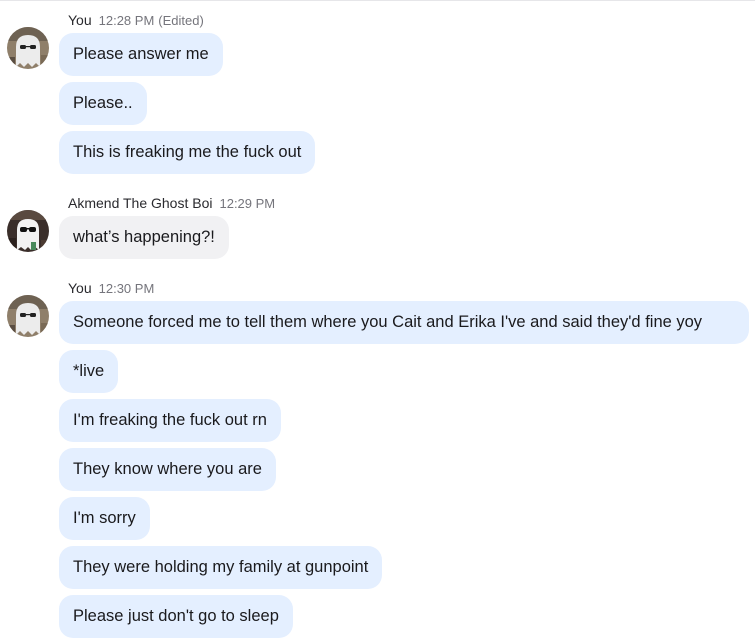  I want to click on message-bubble: *live, so click(89, 371).